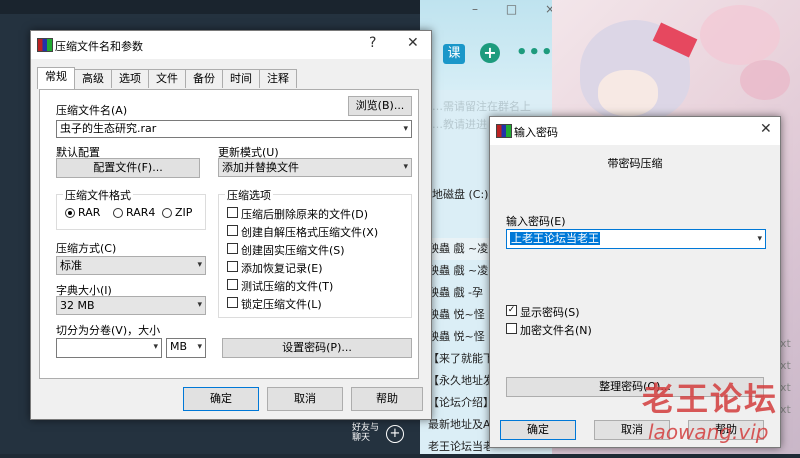 Image resolution: width=800 pixels, height=458 pixels. I want to click on split-unit-value: MB, so click(179, 346).